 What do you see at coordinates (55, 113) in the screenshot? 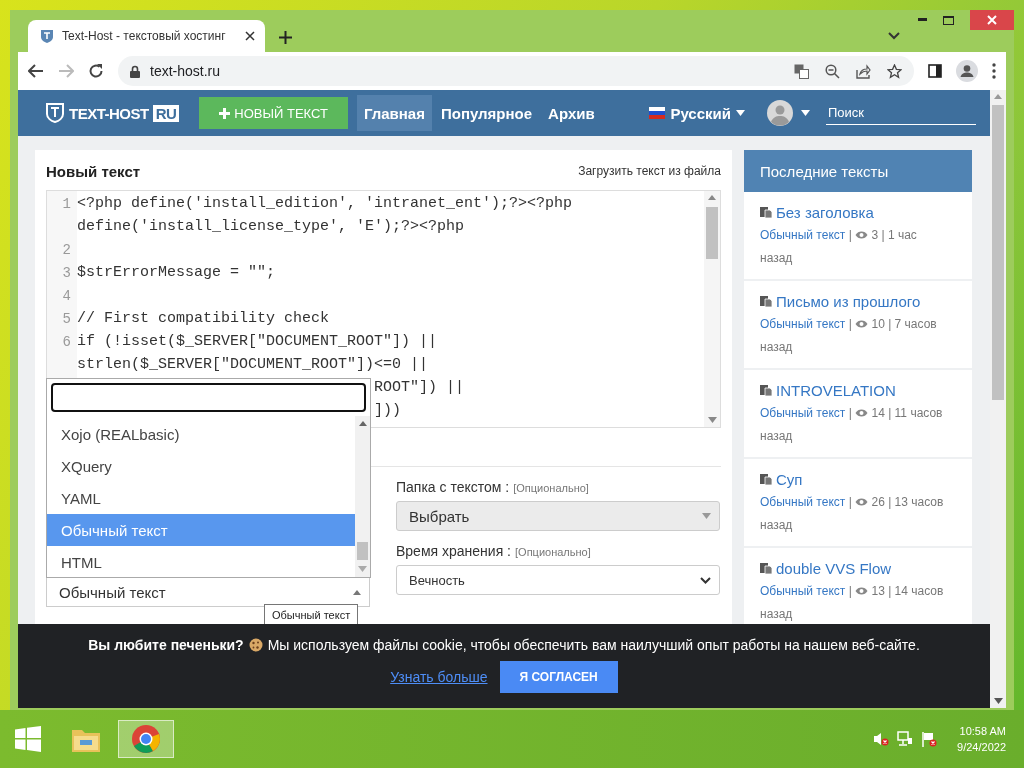
I see `shield-icon` at bounding box center [55, 113].